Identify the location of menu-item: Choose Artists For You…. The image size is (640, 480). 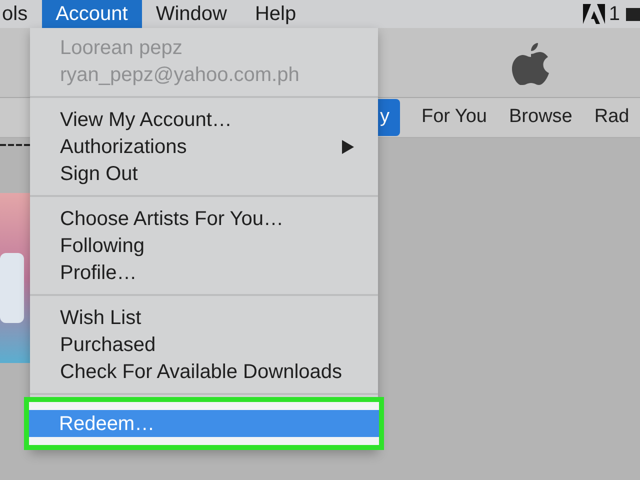
(204, 218).